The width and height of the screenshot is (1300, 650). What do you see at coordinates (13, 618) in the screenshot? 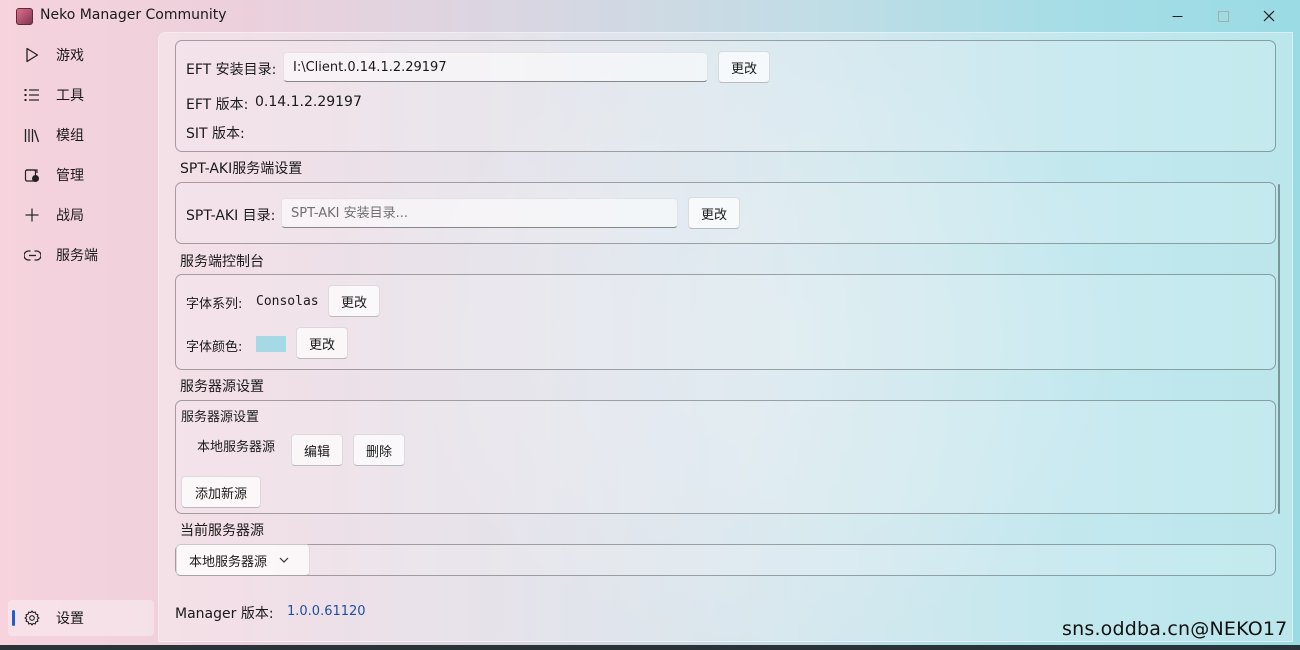
I see `selection-indicator` at bounding box center [13, 618].